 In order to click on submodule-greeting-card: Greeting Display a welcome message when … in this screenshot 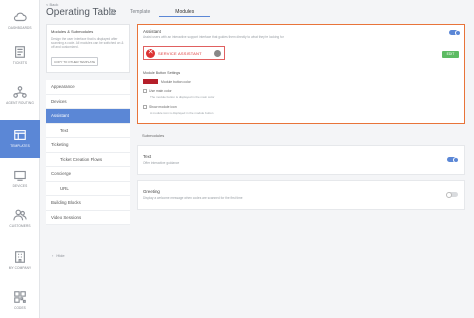, I will do `click(301, 195)`.